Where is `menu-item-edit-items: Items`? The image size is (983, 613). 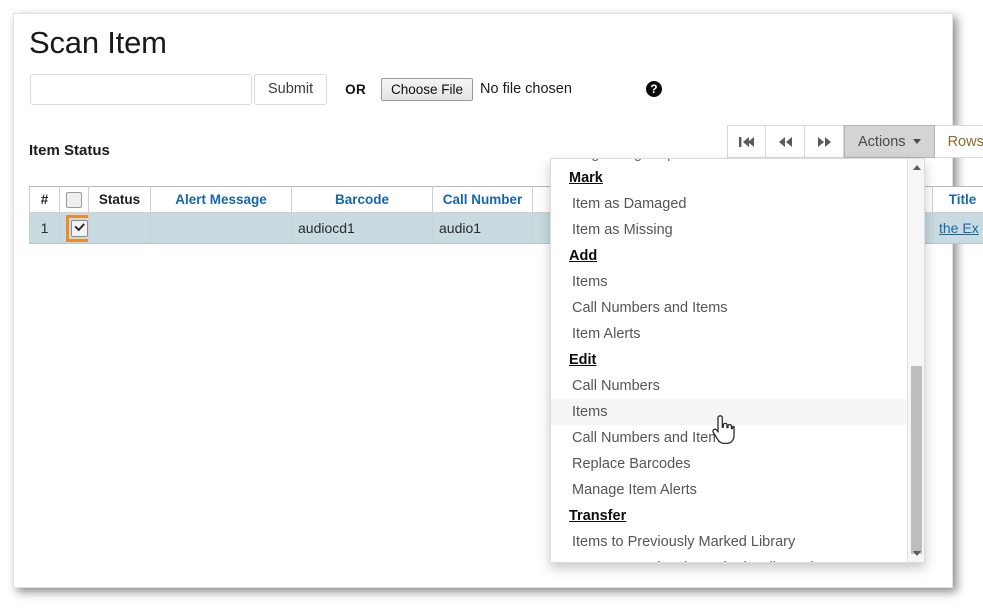 menu-item-edit-items: Items is located at coordinates (729, 412).